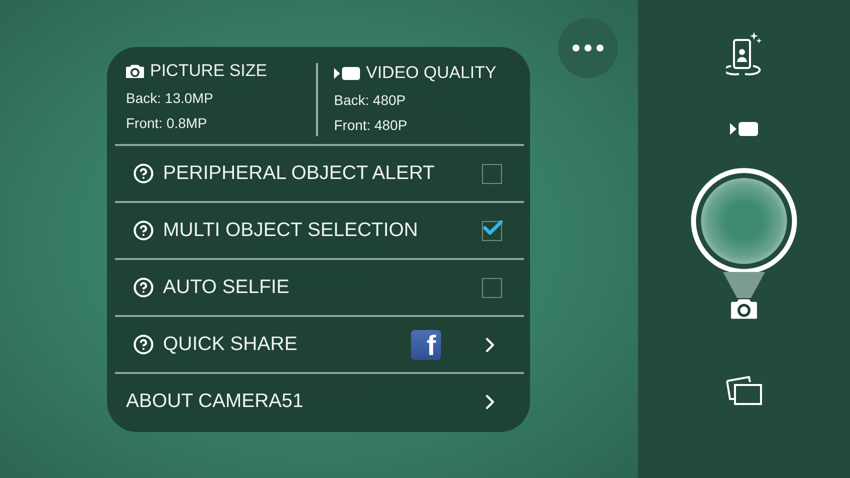 The image size is (850, 478). What do you see at coordinates (170, 98) in the screenshot?
I see `setting-value: Back: 13.0MP` at bounding box center [170, 98].